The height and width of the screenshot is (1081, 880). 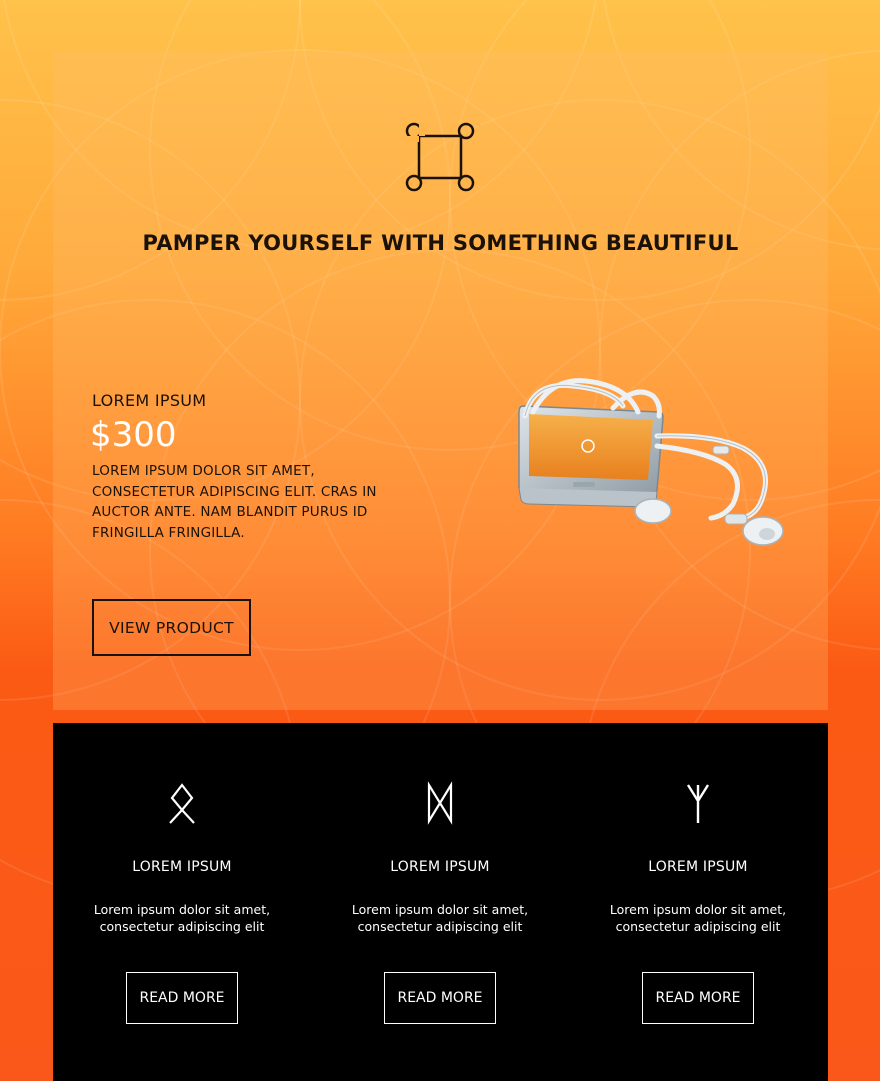 What do you see at coordinates (651, 462) in the screenshot?
I see `smartphone-with-earphones-image` at bounding box center [651, 462].